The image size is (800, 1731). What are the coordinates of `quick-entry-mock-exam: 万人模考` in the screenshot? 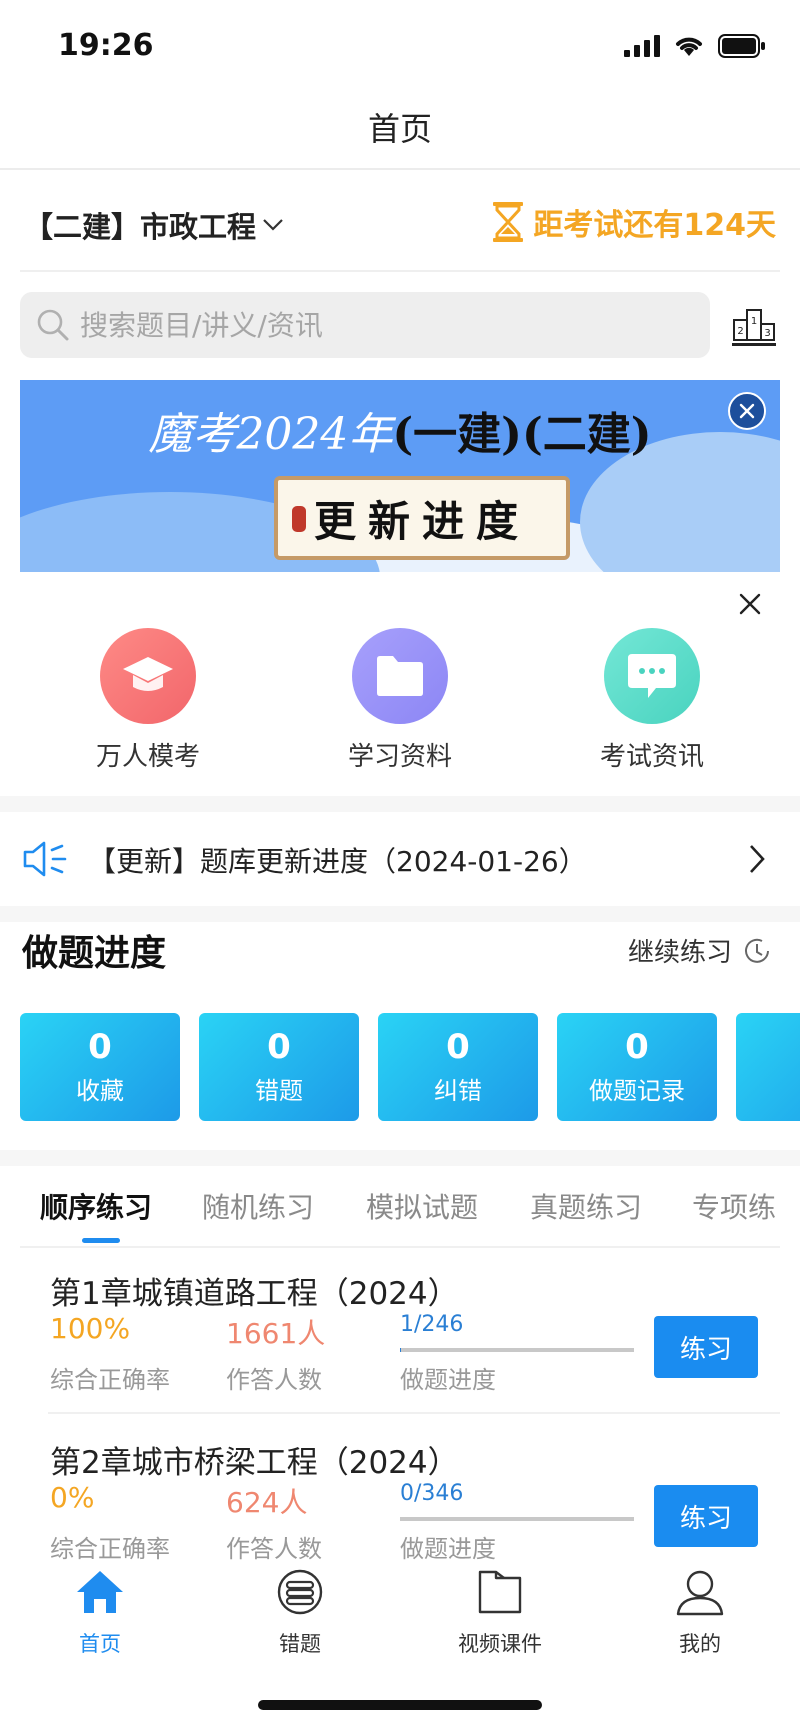 It's located at (148, 700).